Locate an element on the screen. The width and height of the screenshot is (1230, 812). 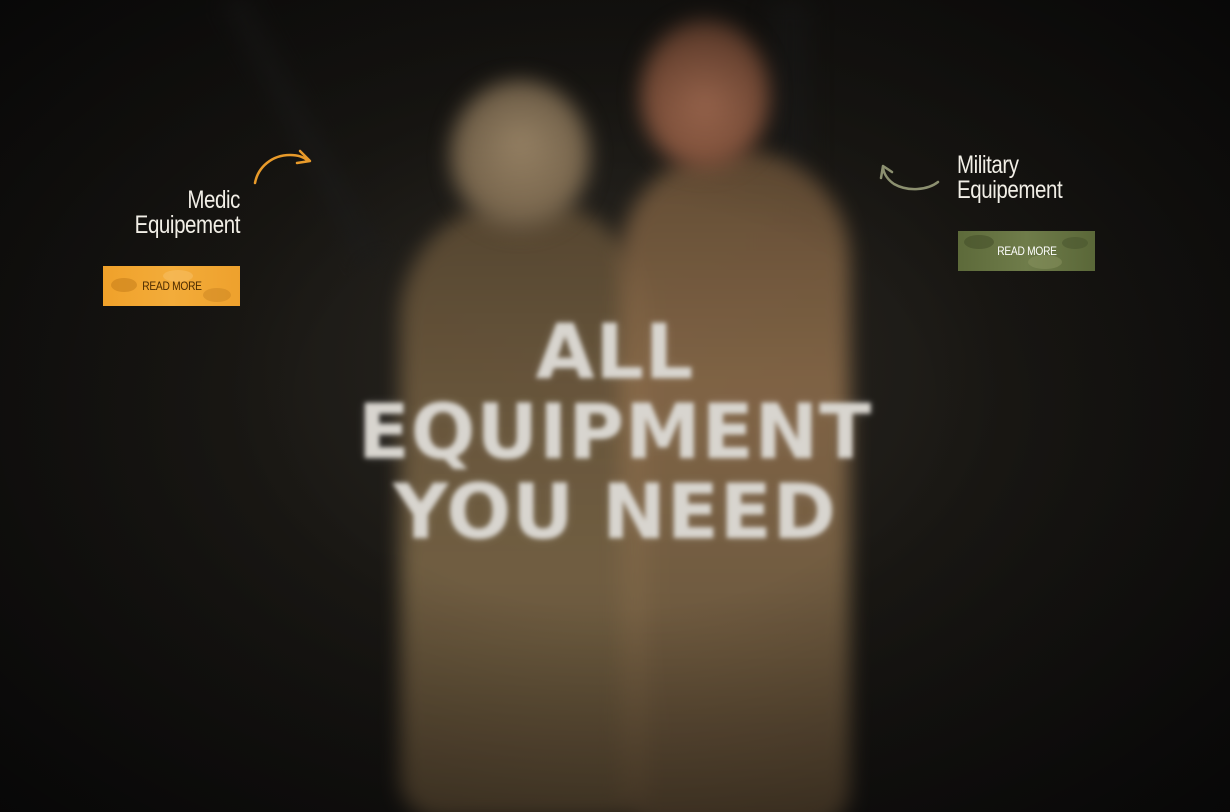
military-read-more-button: READ MORE is located at coordinates (1026, 251).